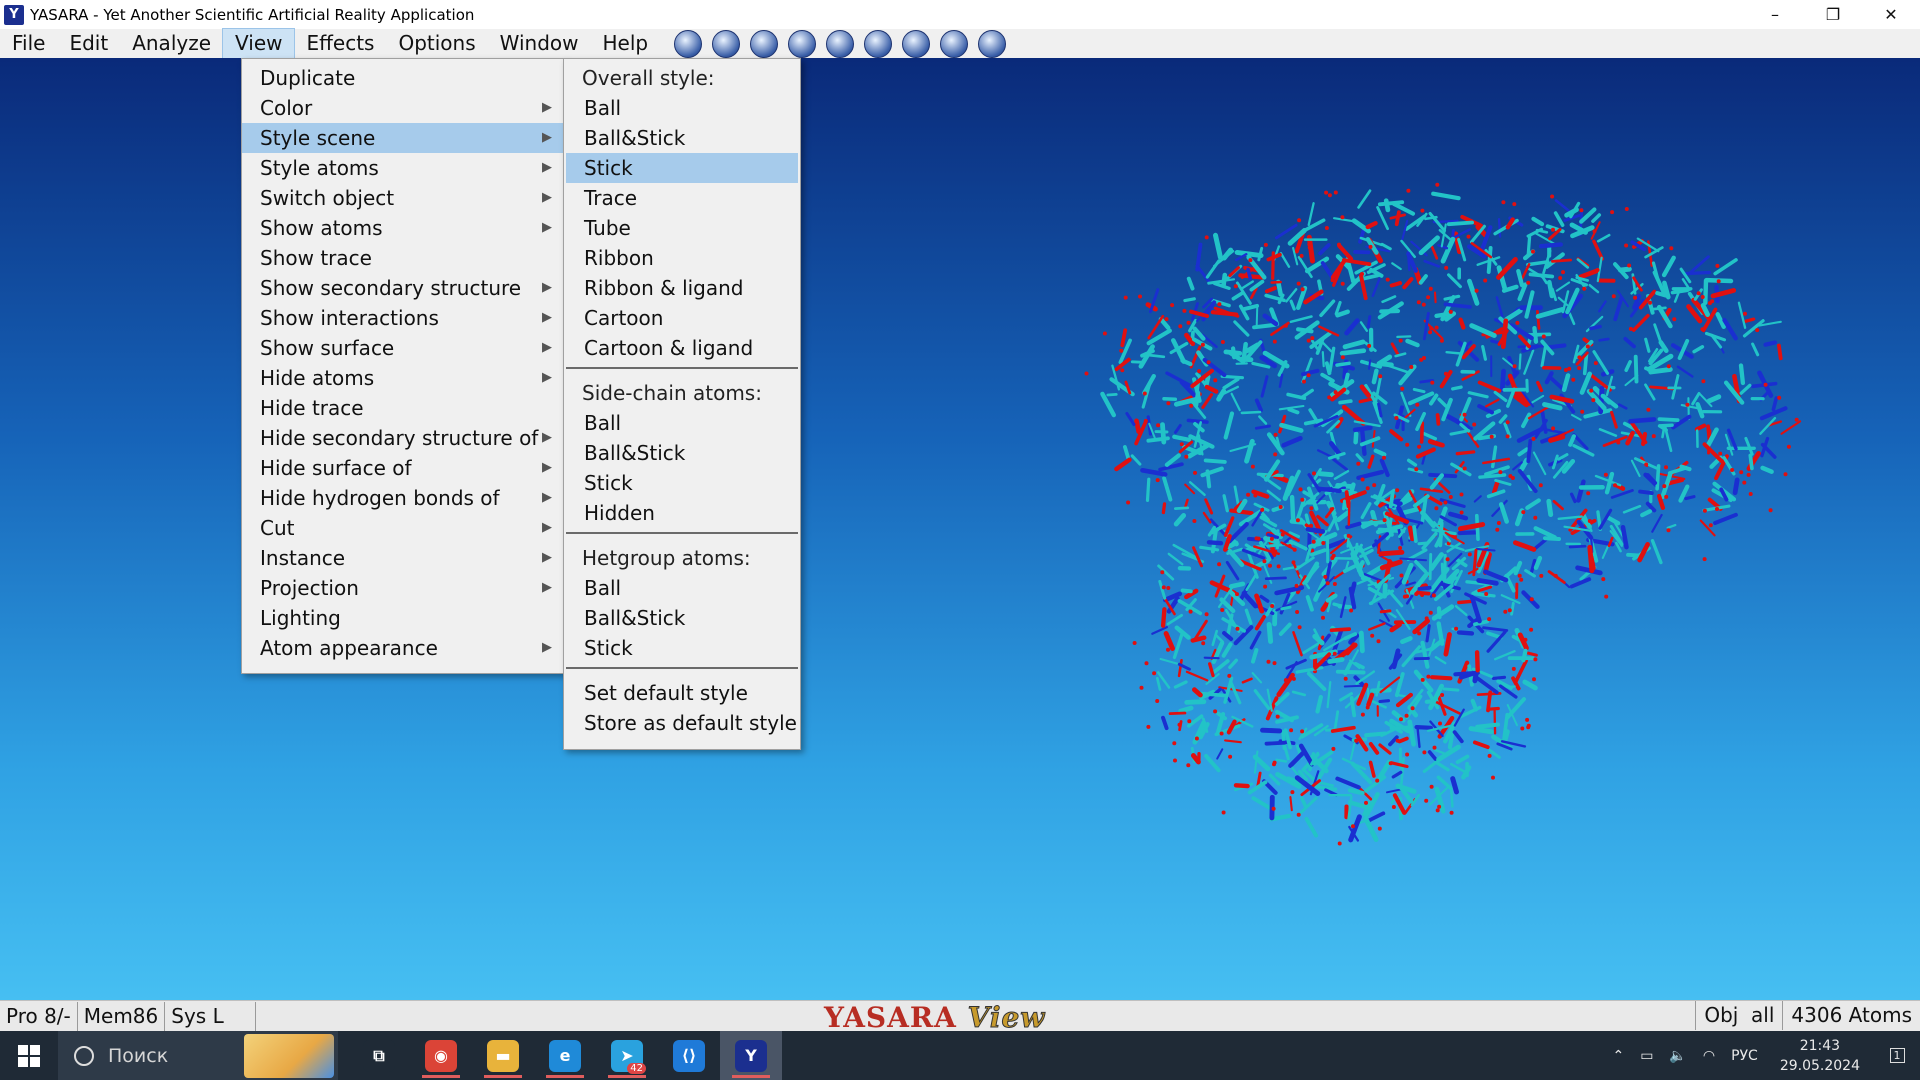  Describe the element at coordinates (992, 43) in the screenshot. I see `smiley-icon` at that location.